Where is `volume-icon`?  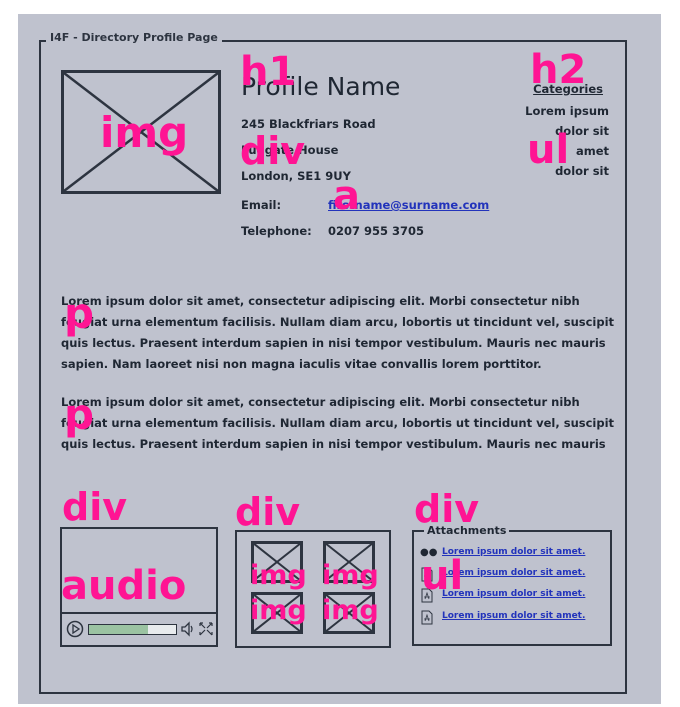 volume-icon is located at coordinates (188, 629).